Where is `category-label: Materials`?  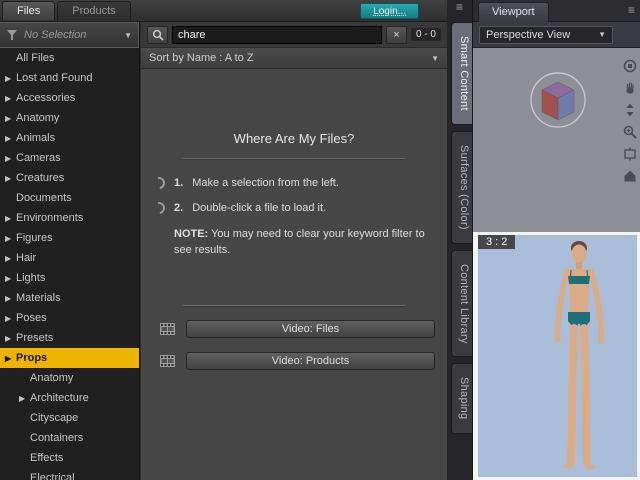
category-label: Materials is located at coordinates (38, 298).